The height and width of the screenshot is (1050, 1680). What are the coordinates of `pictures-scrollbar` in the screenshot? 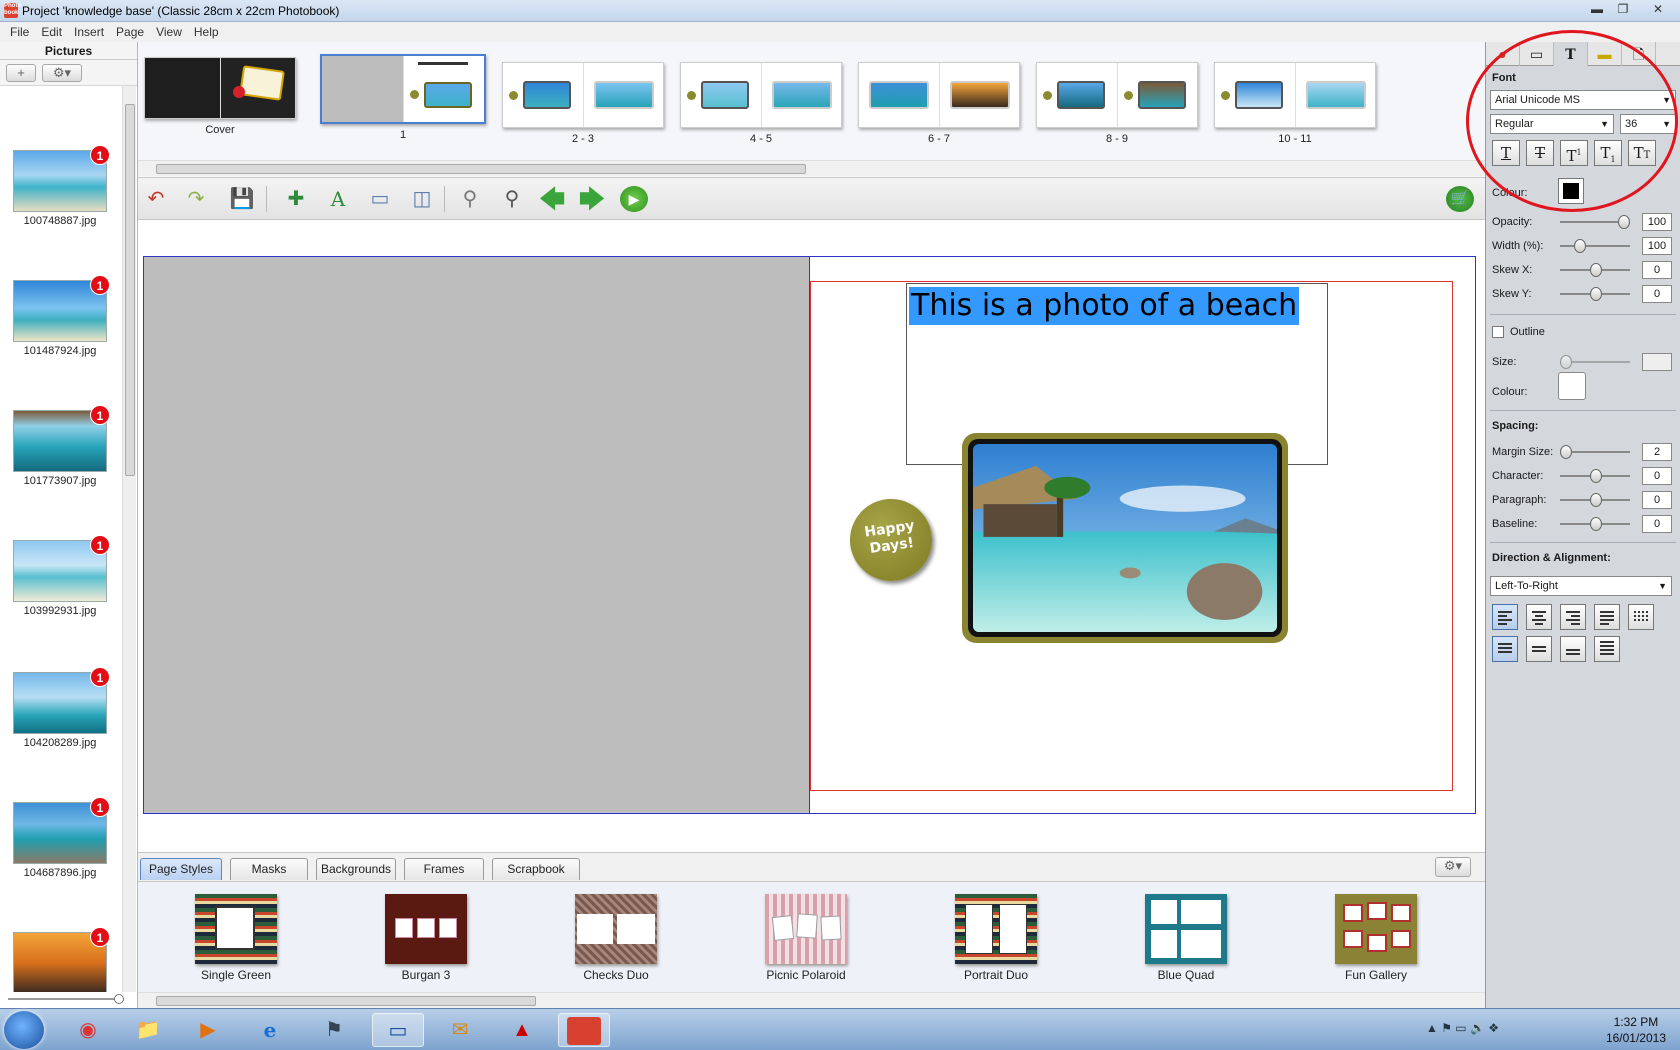 It's located at (129, 539).